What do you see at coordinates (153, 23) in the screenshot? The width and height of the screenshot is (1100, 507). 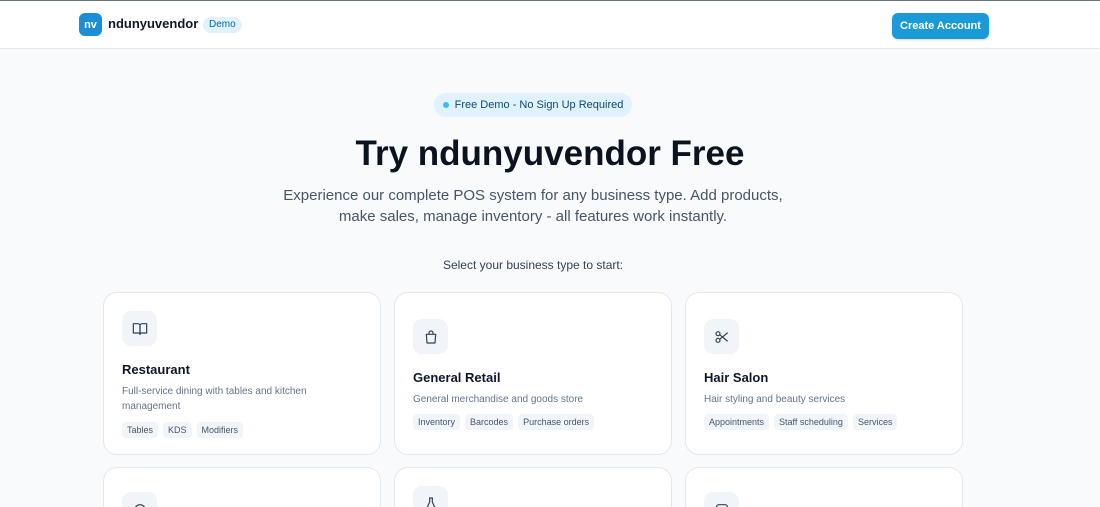 I see `brand-name: ndunyuvendor` at bounding box center [153, 23].